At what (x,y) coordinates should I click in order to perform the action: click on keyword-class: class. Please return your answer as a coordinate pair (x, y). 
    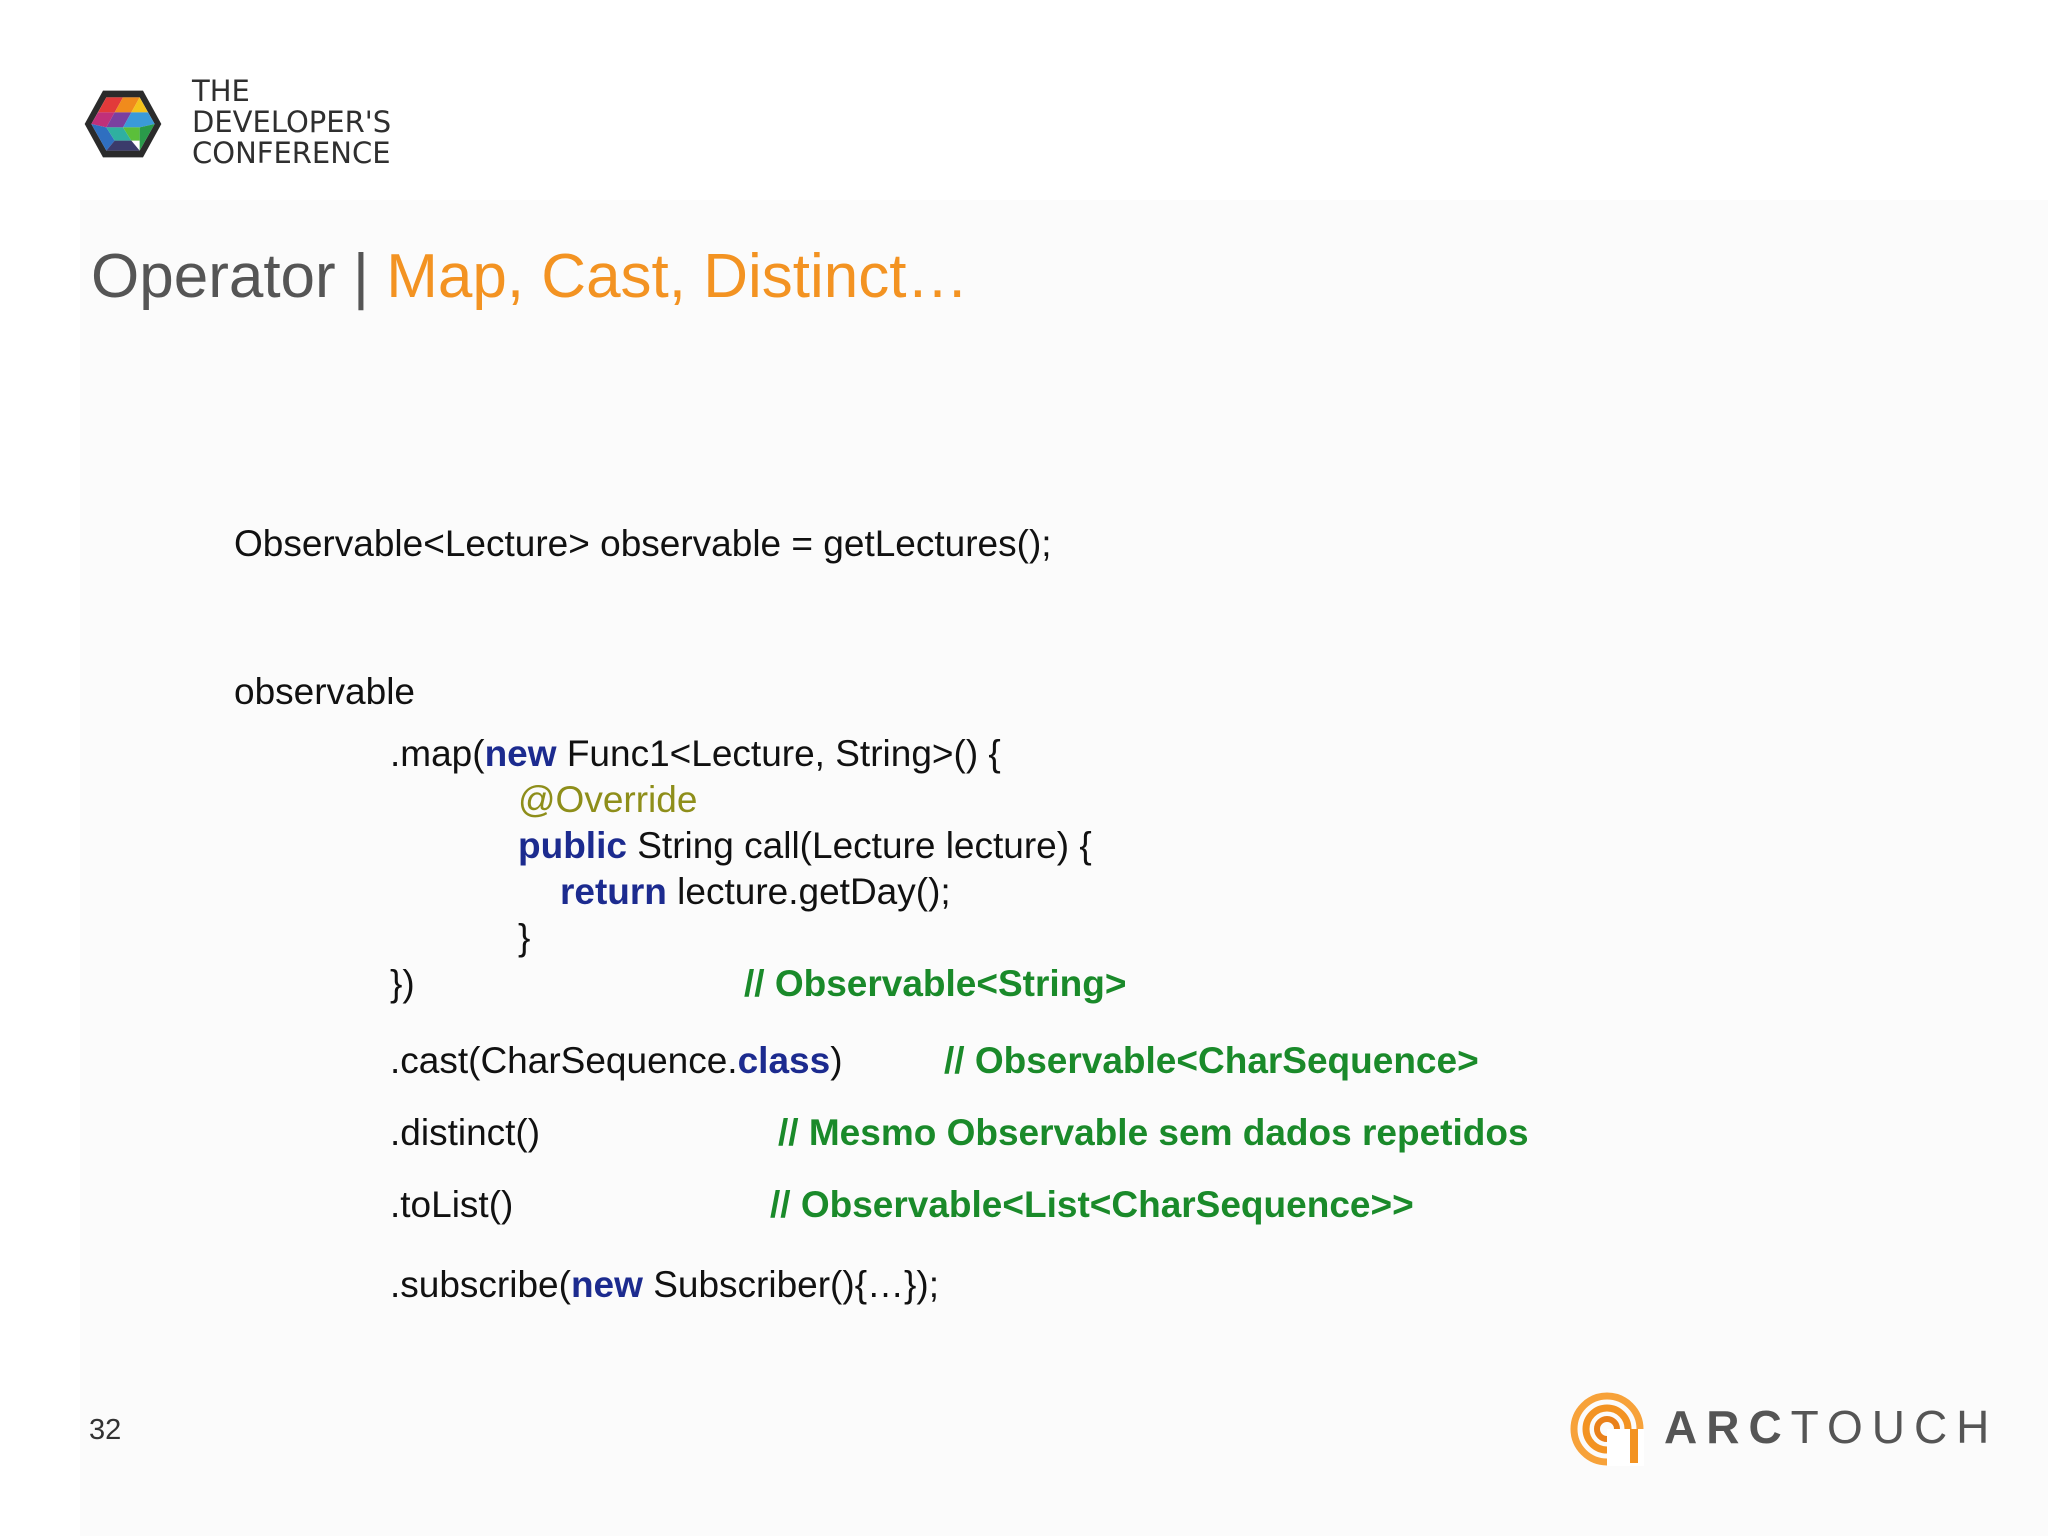
    Looking at the image, I should click on (784, 1060).